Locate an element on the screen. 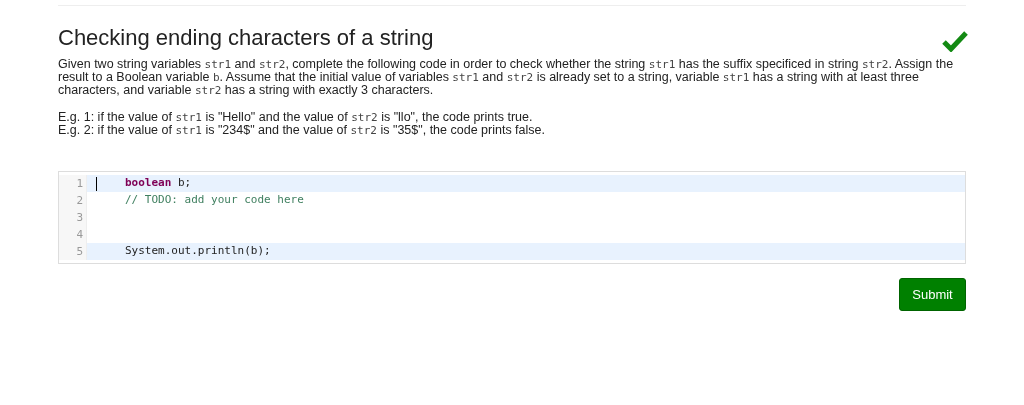 The height and width of the screenshot is (405, 1024). line-number: 3 is located at coordinates (73, 217).